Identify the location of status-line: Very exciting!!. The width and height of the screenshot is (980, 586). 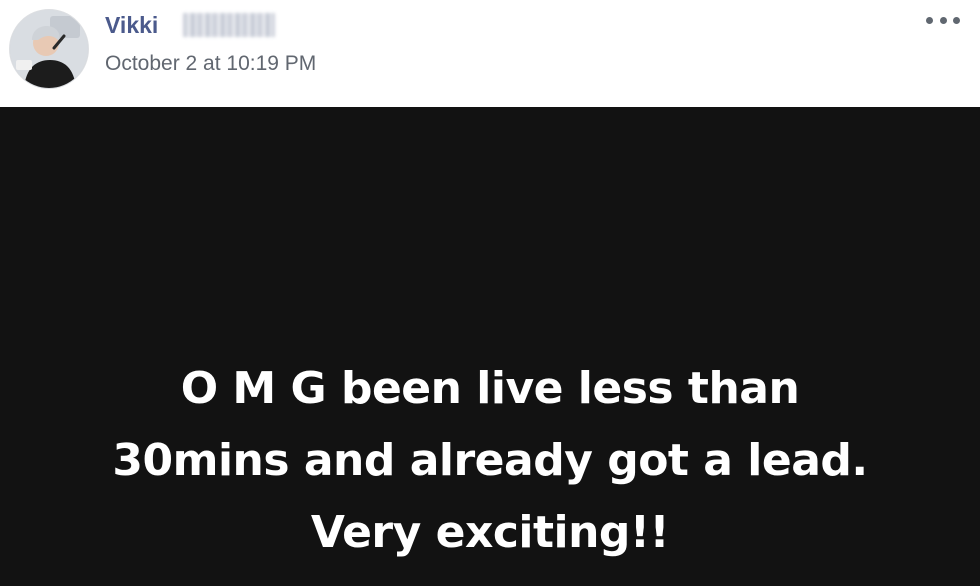
(490, 532).